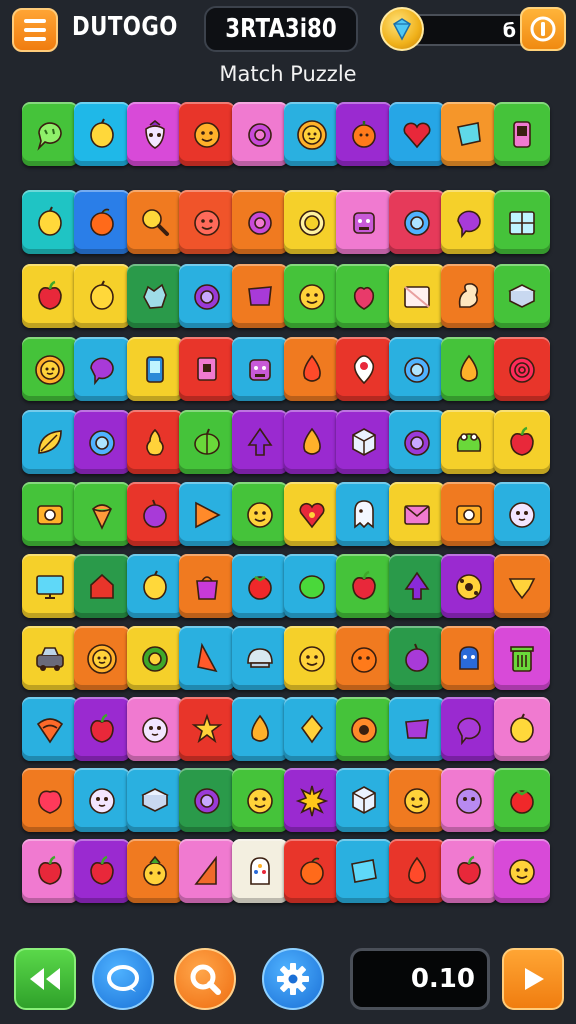  I want to click on coin-add-button, so click(543, 29).